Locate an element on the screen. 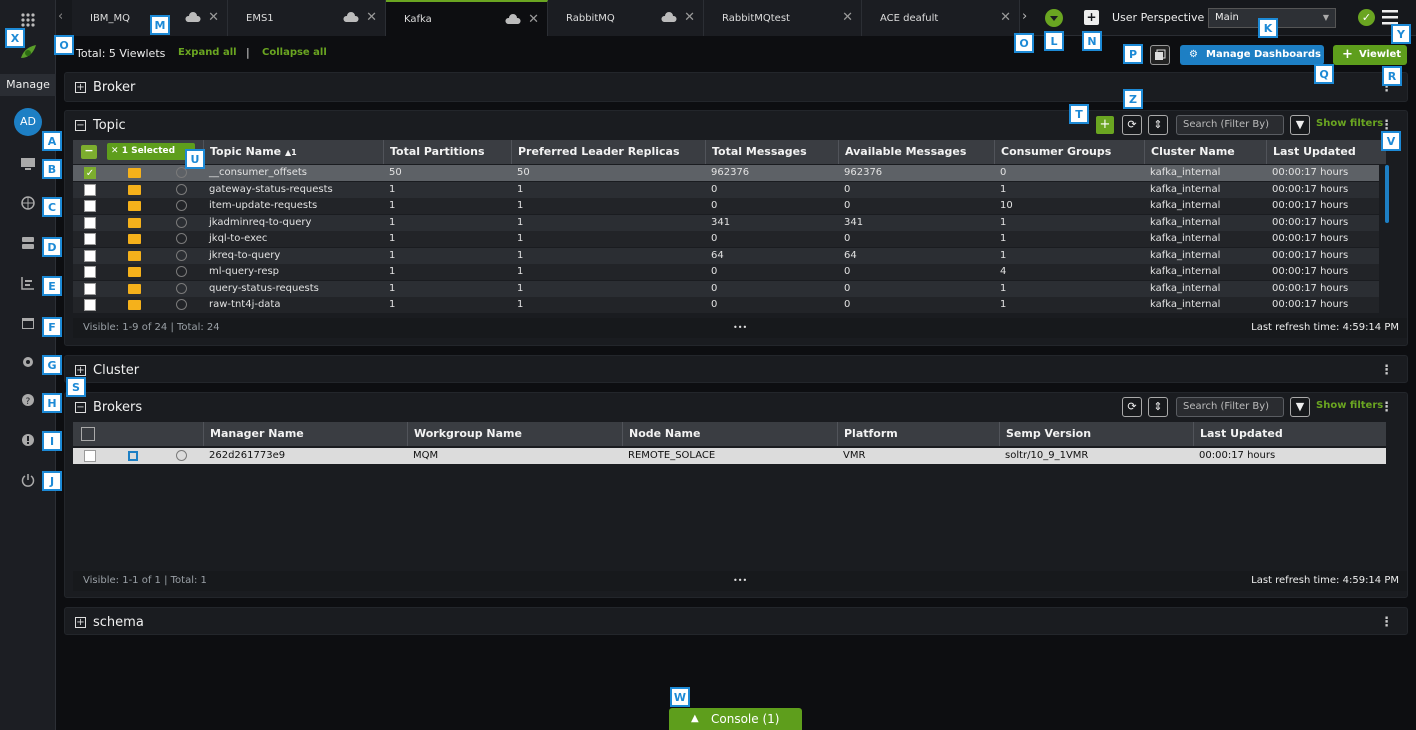 The height and width of the screenshot is (730, 1416). column-header: Consumer Groups is located at coordinates (1069, 152).